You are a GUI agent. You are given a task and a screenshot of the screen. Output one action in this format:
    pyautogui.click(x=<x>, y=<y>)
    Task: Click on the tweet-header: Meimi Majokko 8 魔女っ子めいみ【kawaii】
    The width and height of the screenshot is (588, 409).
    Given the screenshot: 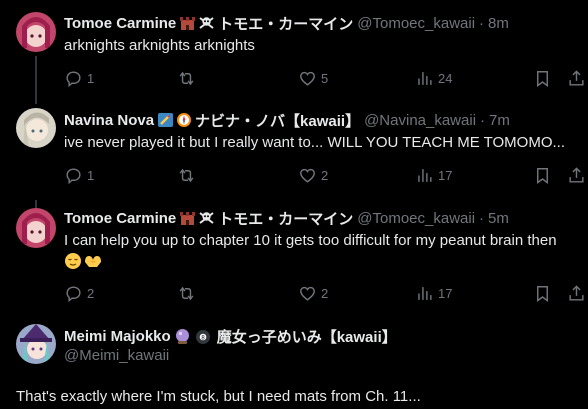 What is the action you would take?
    pyautogui.click(x=230, y=336)
    